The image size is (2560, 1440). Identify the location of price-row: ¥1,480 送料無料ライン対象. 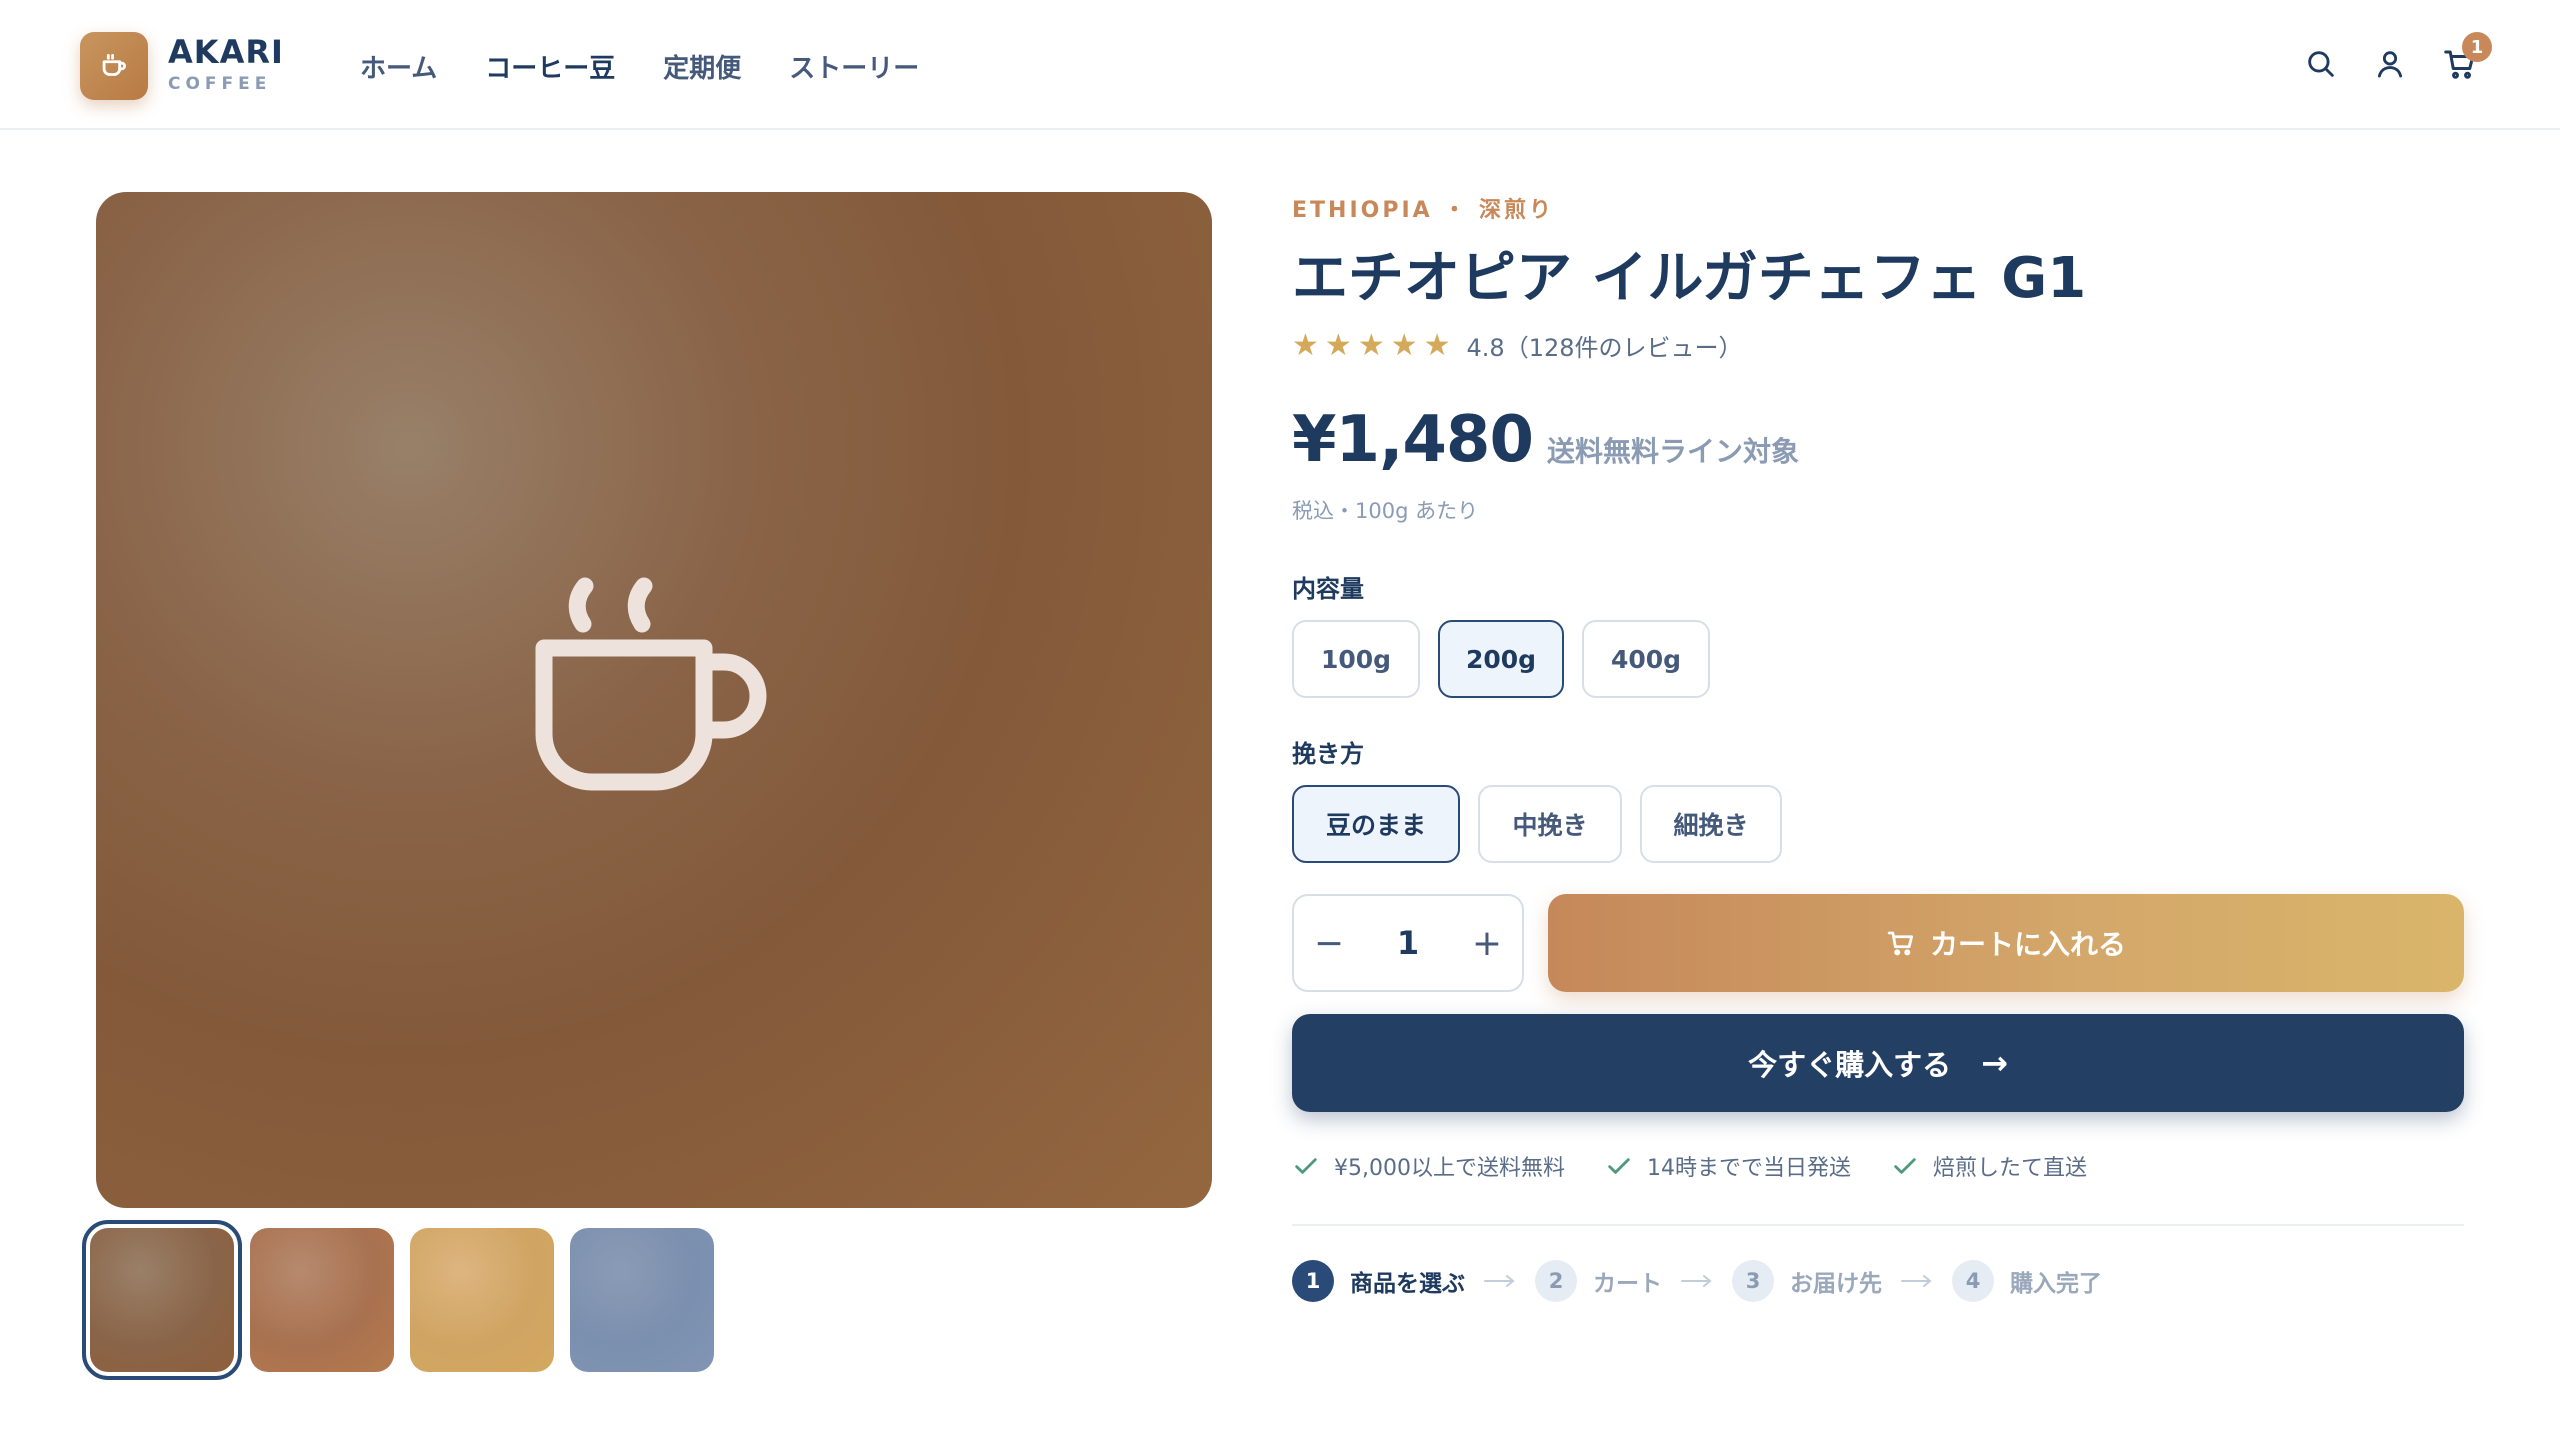
(1878, 440).